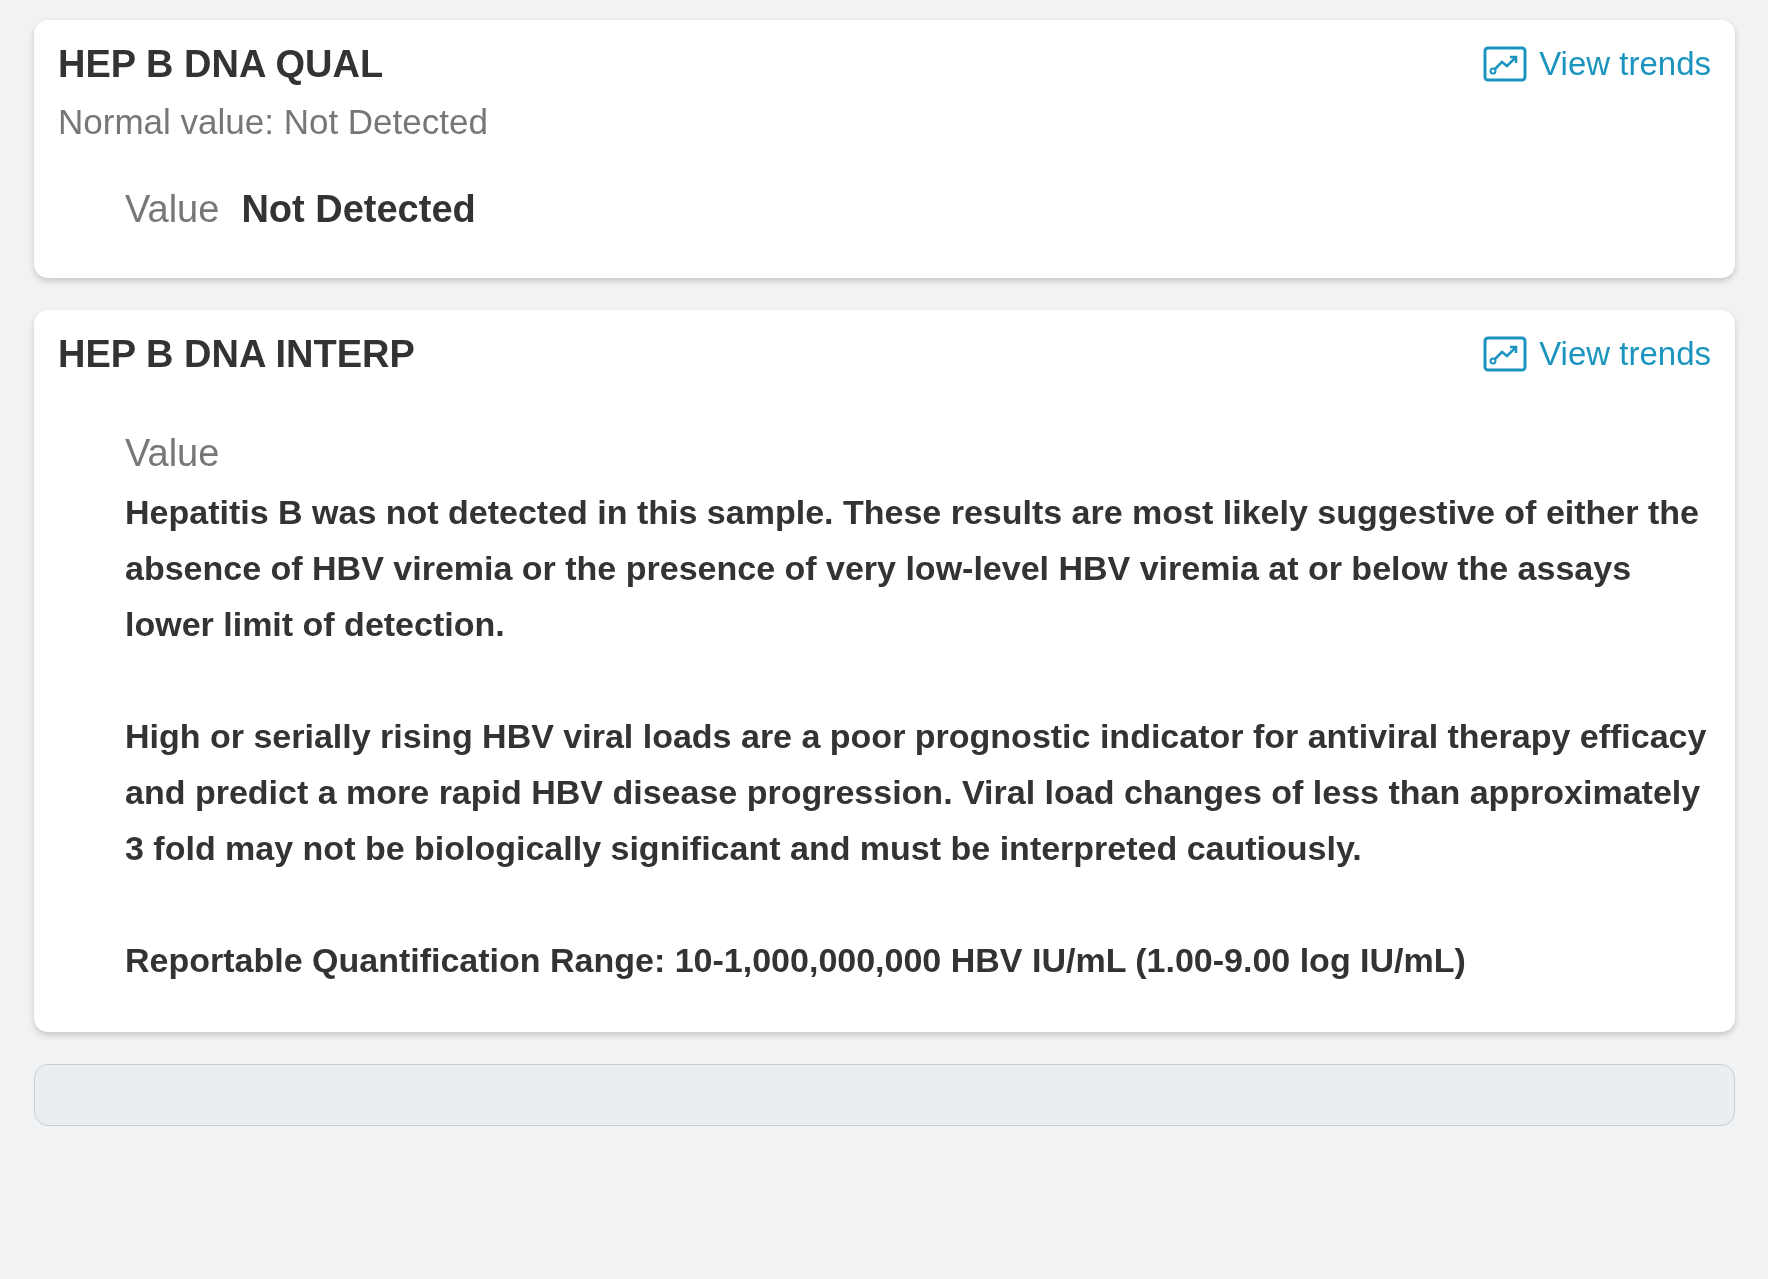 Image resolution: width=1768 pixels, height=1279 pixels. I want to click on card, so click(884, 1095).